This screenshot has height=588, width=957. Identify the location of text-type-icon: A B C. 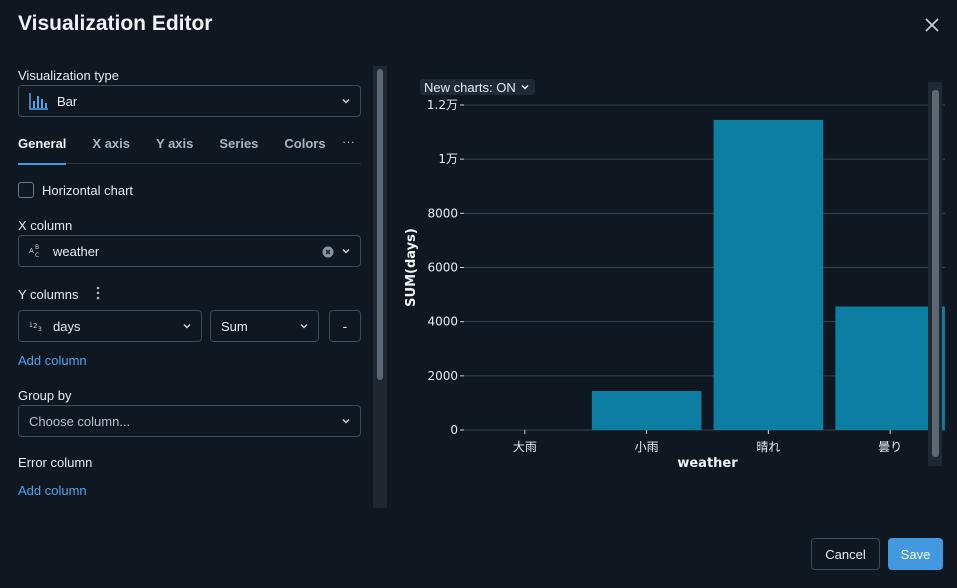
(37, 251).